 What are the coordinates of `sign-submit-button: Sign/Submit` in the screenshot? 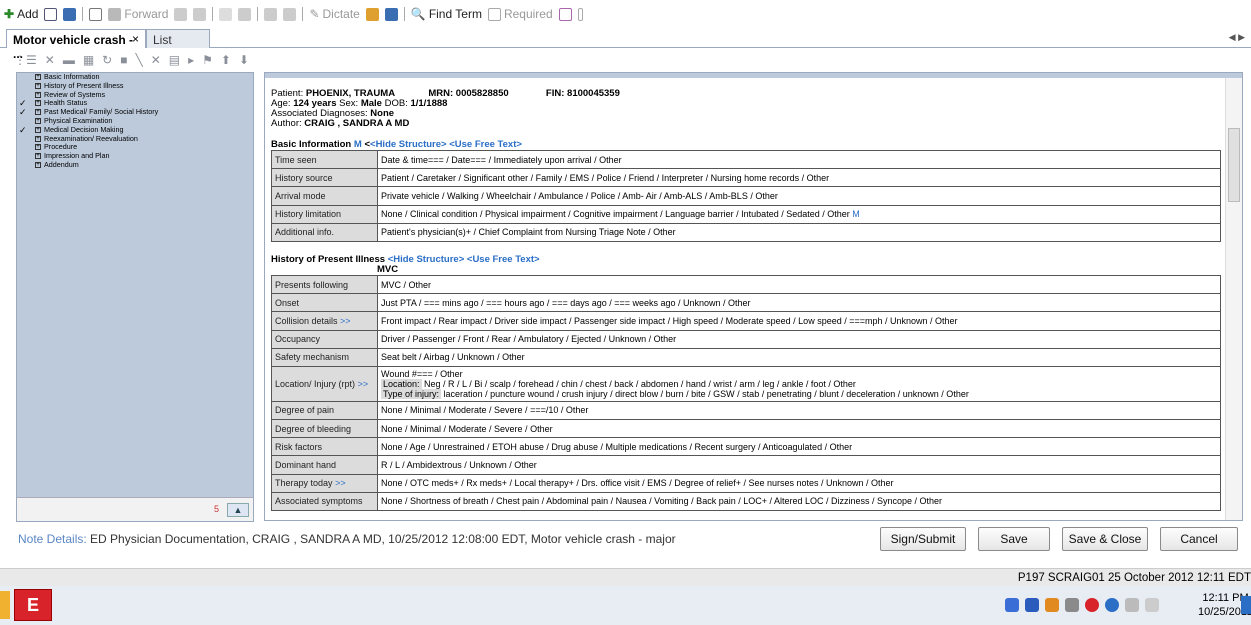 It's located at (923, 539).